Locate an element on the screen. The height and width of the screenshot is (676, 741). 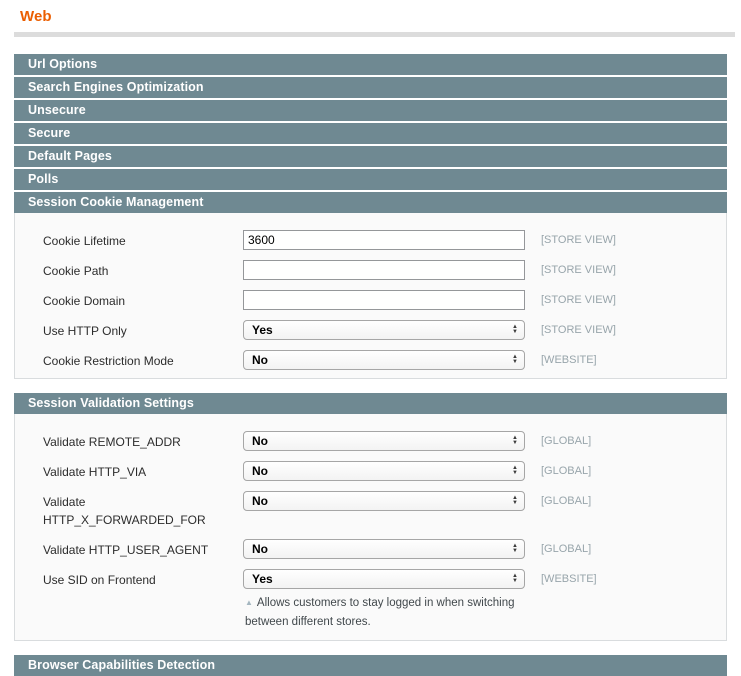
field-row-validate-remote-addr: Validate REMOTE_ADDR No ▲ ▼ [GLOBAL] is located at coordinates (370, 441).